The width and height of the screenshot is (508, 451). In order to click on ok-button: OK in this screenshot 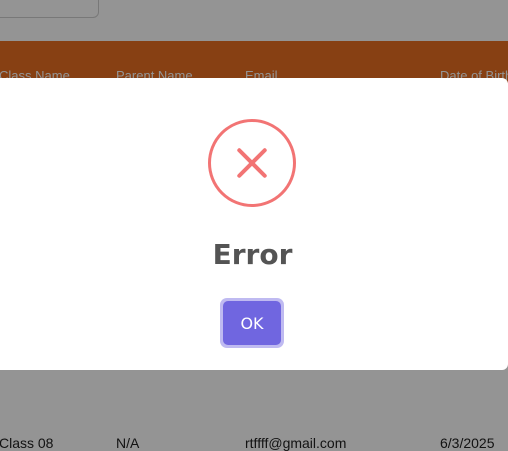, I will do `click(252, 323)`.